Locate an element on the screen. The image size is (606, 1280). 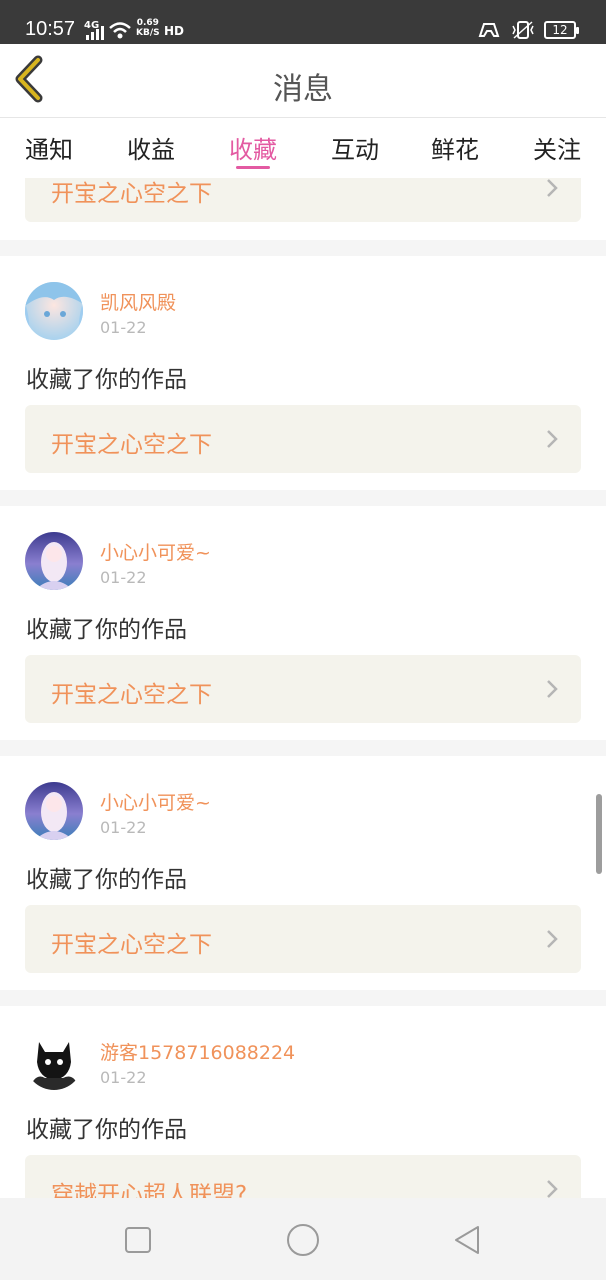
tab-active-indicator is located at coordinates (253, 167).